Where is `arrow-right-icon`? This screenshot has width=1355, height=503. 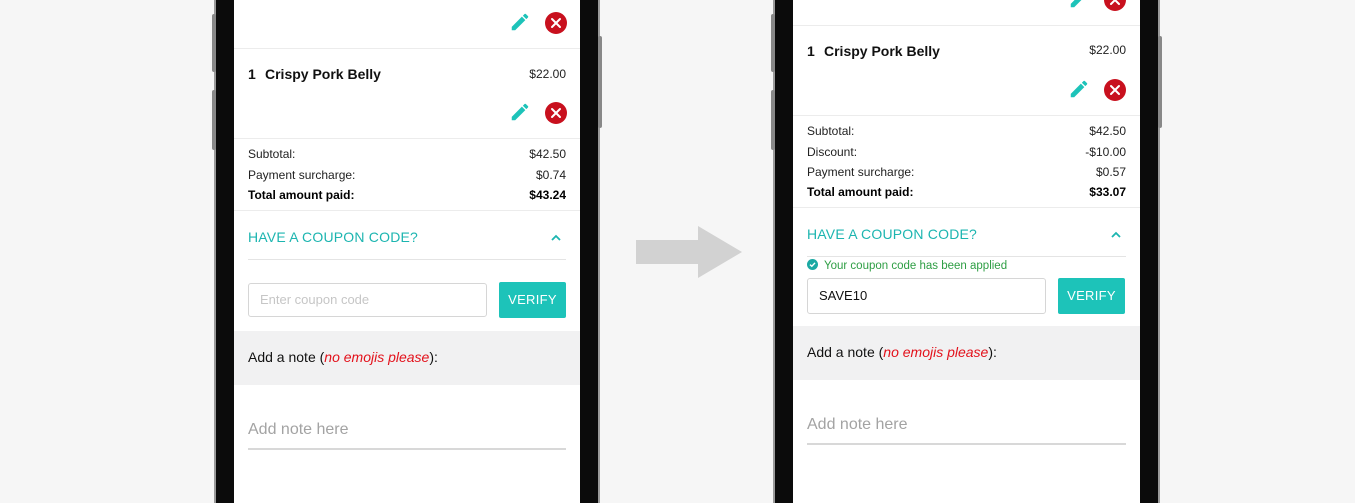 arrow-right-icon is located at coordinates (689, 252).